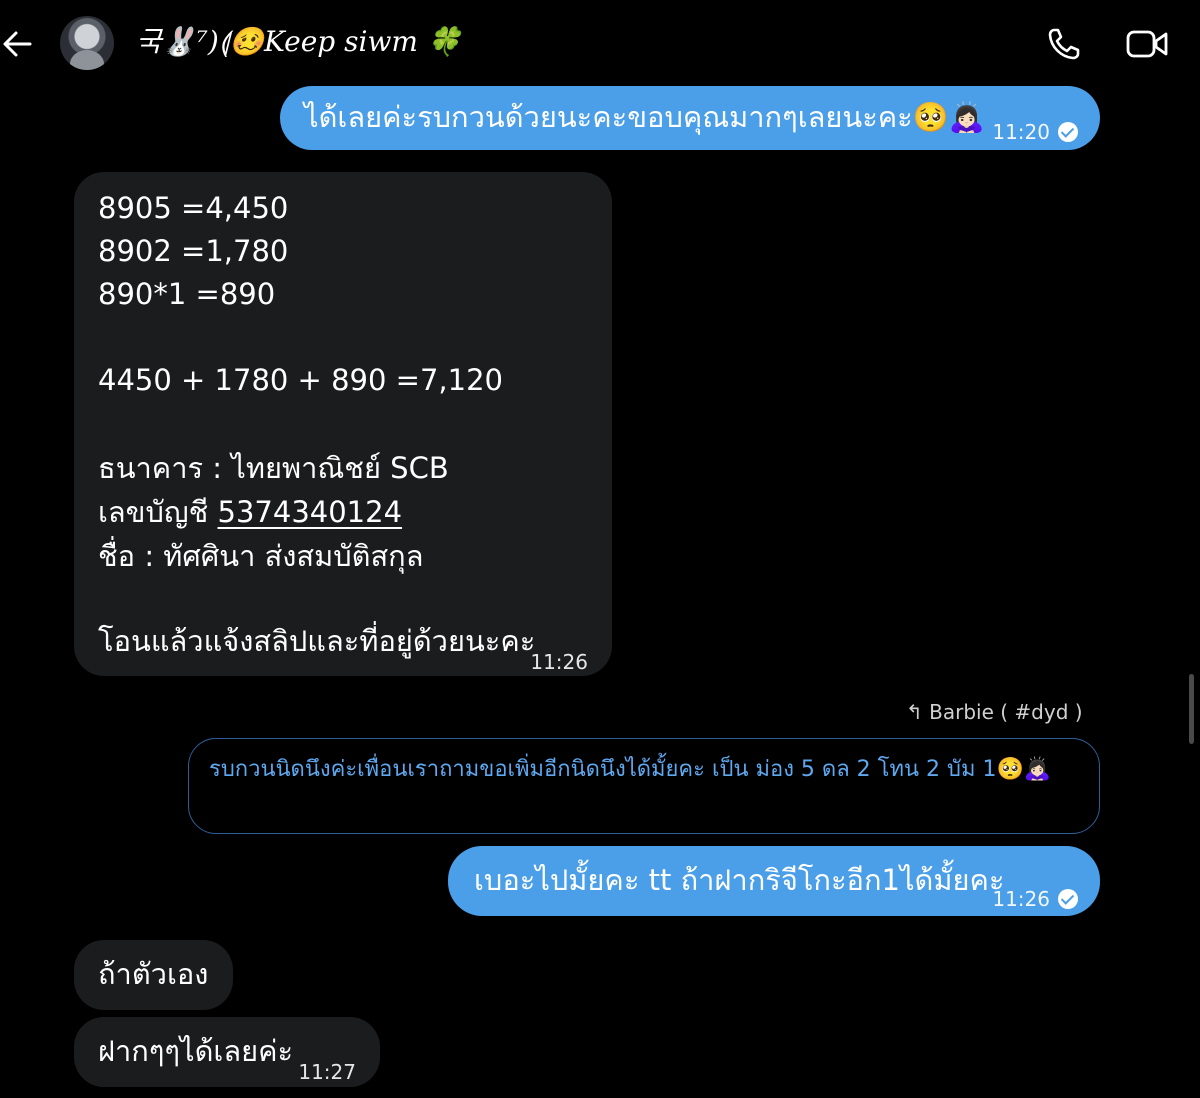 The height and width of the screenshot is (1098, 1200). Describe the element at coordinates (317, 641) in the screenshot. I see `message-line: โอนแล้วแจ้งสลิปและที่อยู่ด้วยนะคะ` at that location.